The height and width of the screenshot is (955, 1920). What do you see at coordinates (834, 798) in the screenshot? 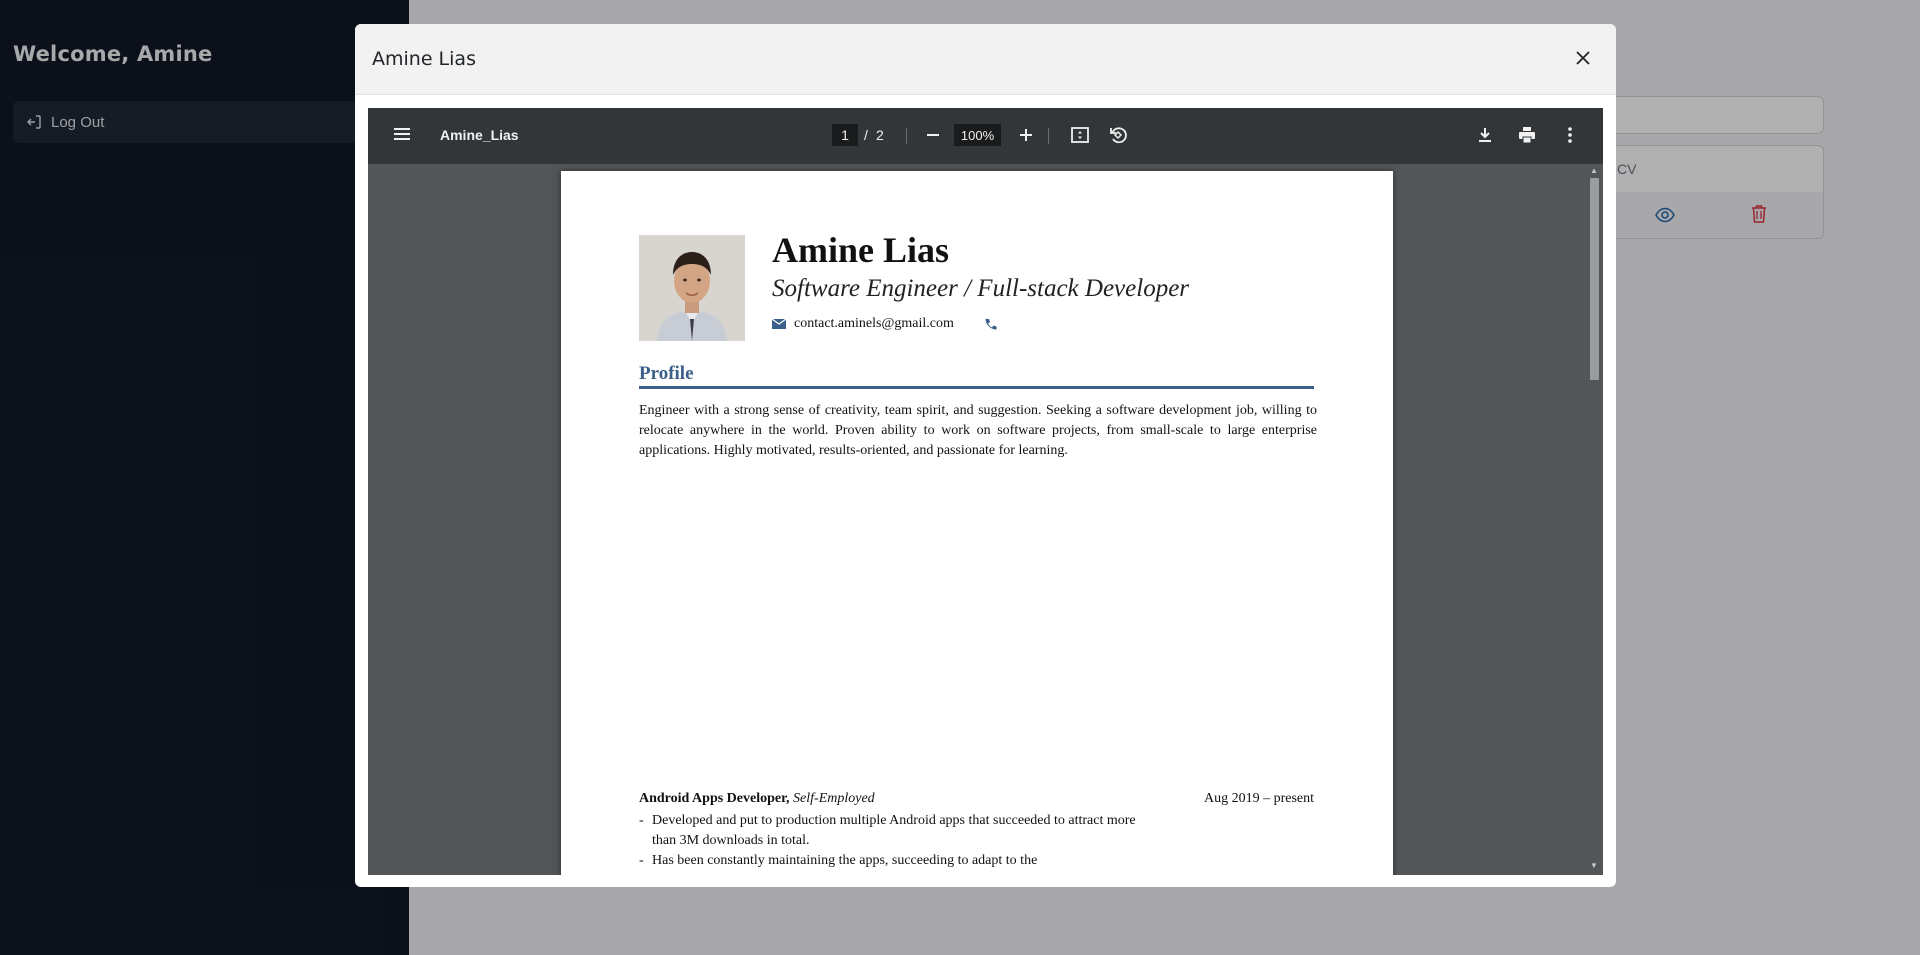
I see `job-company: Self-Employed` at bounding box center [834, 798].